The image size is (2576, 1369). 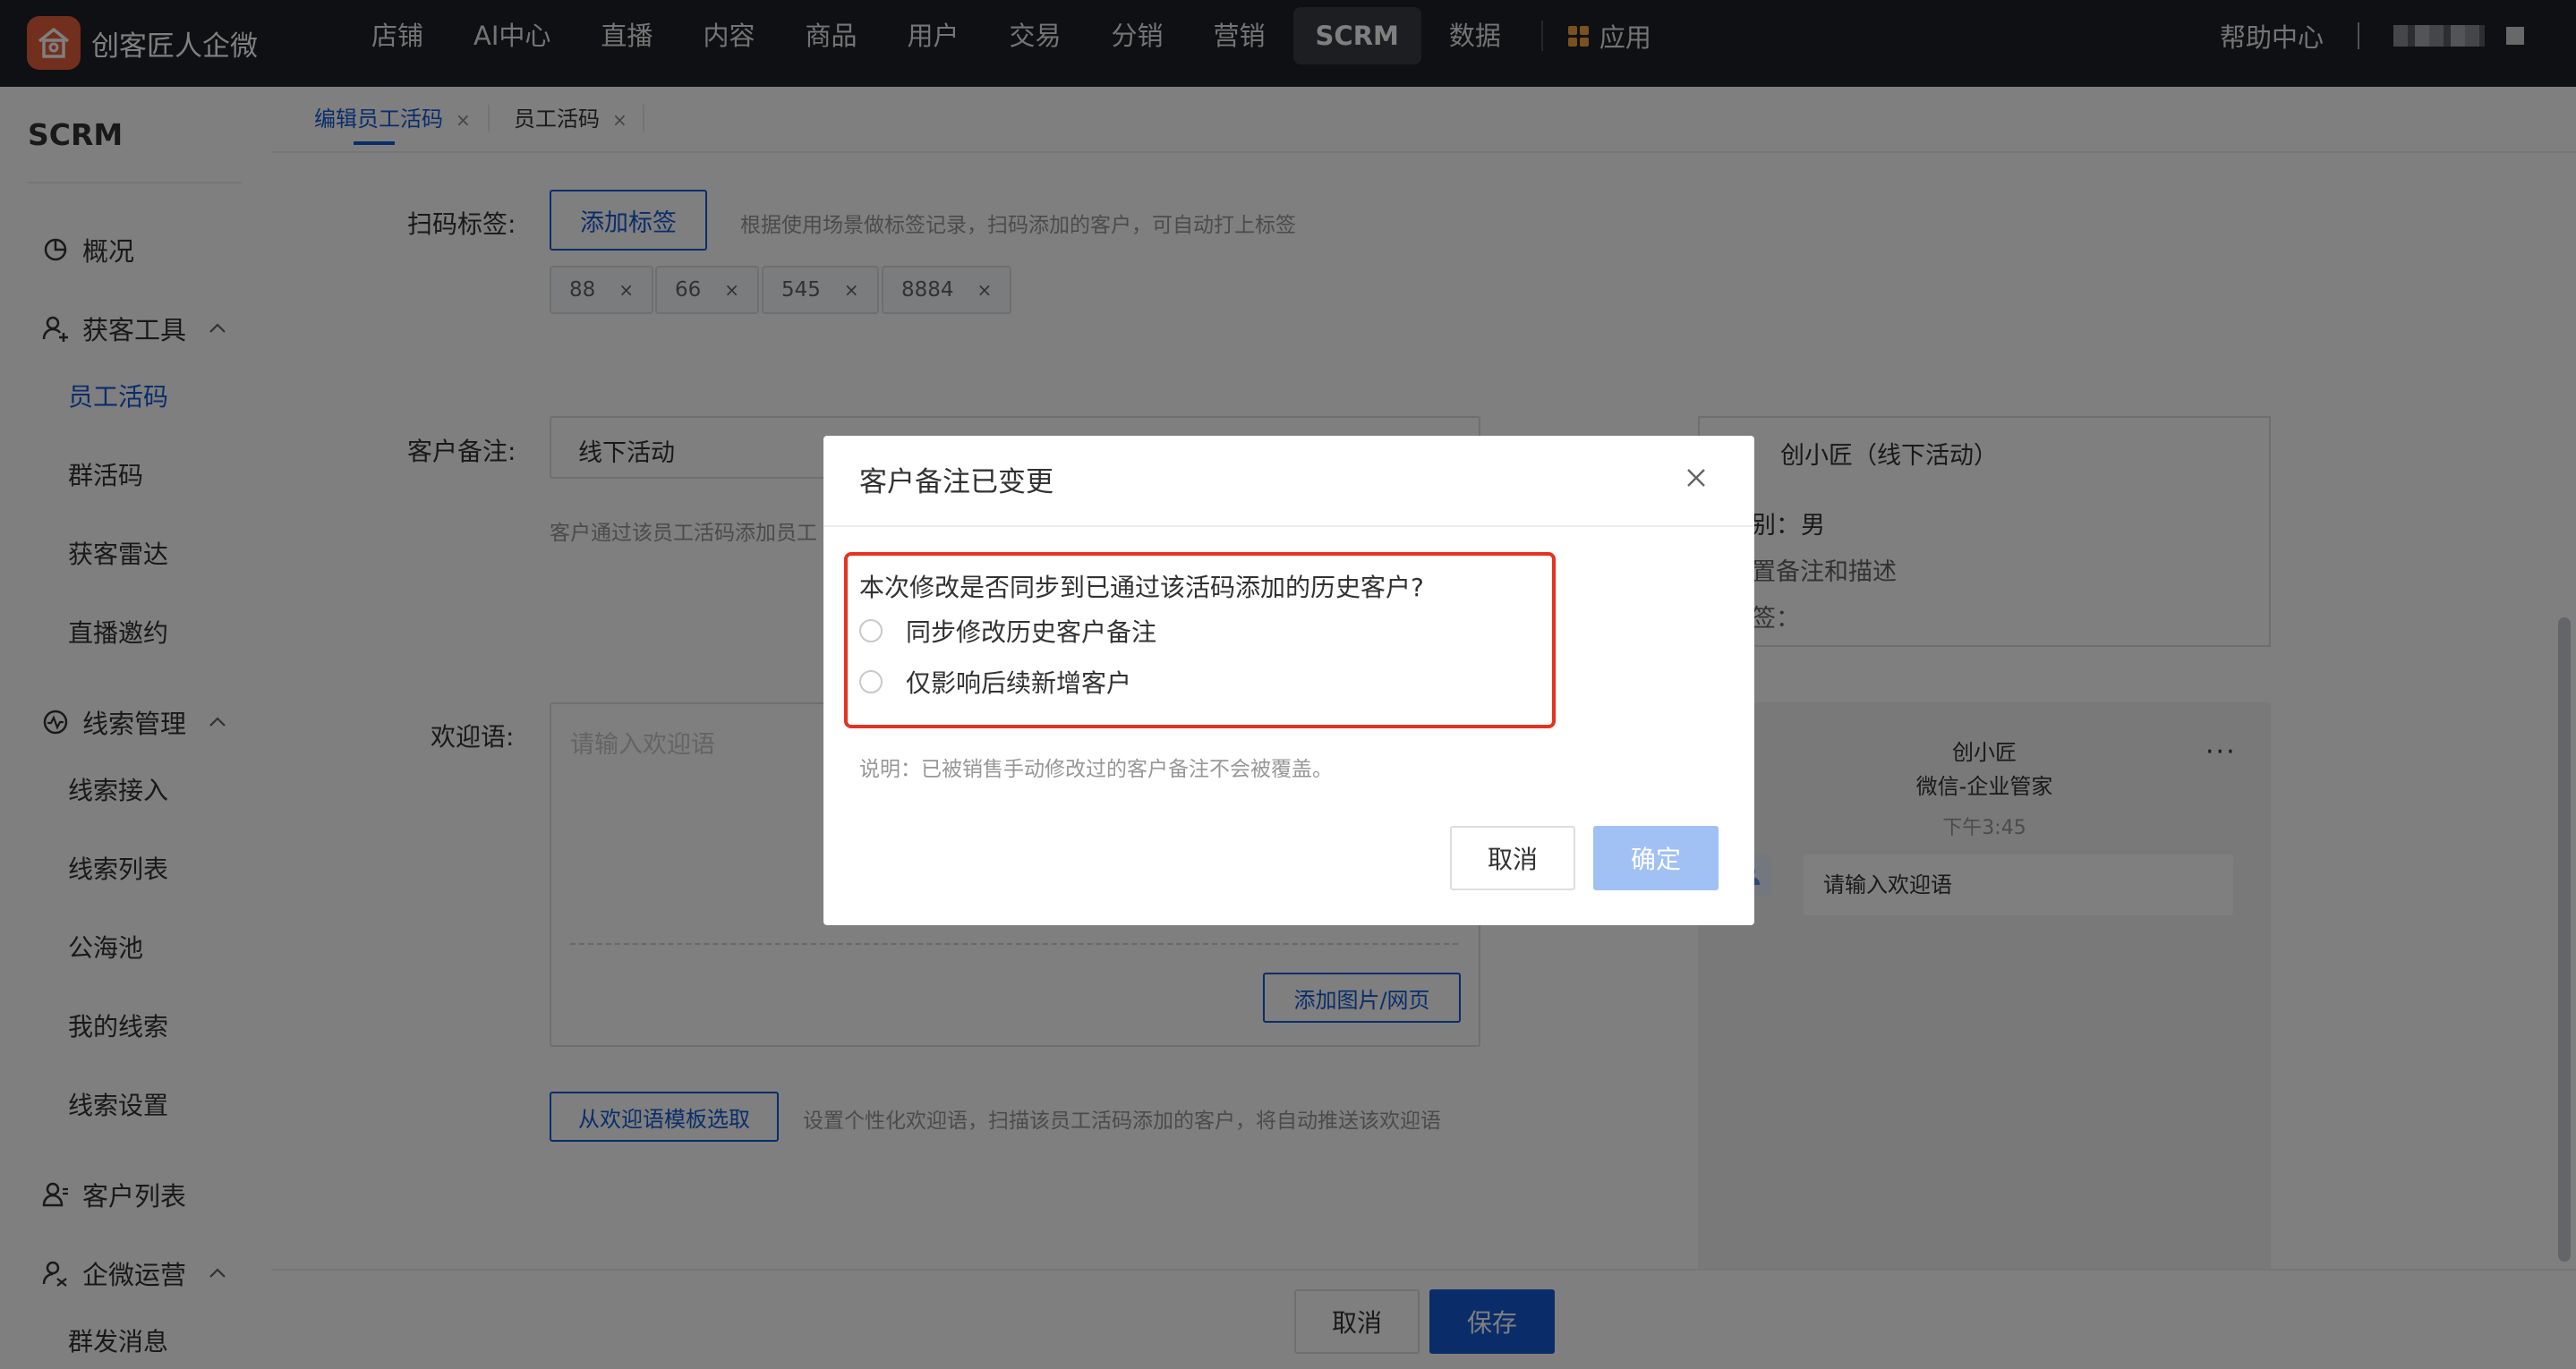 What do you see at coordinates (1656, 858) in the screenshot?
I see `dialog-confirm-button: 确定` at bounding box center [1656, 858].